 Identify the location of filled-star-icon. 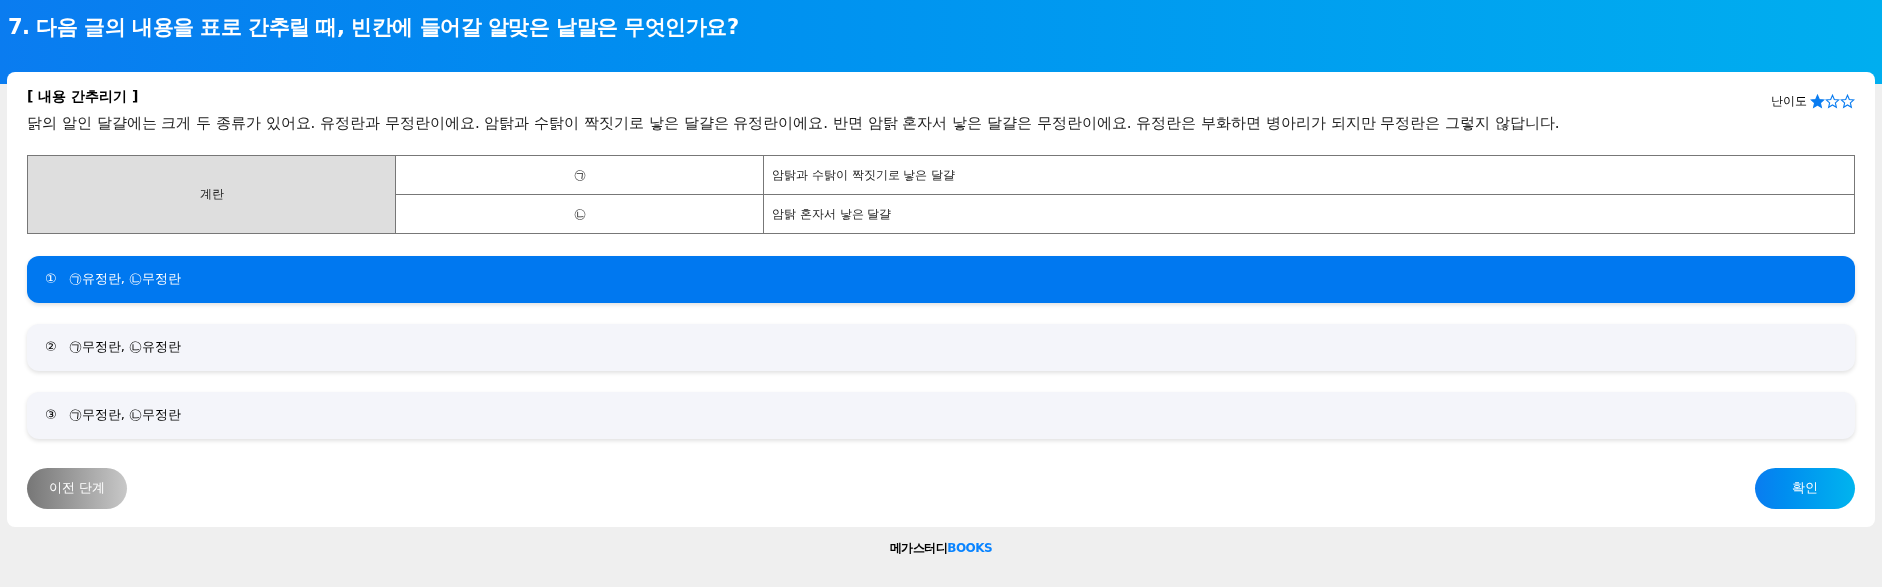
(1817, 101).